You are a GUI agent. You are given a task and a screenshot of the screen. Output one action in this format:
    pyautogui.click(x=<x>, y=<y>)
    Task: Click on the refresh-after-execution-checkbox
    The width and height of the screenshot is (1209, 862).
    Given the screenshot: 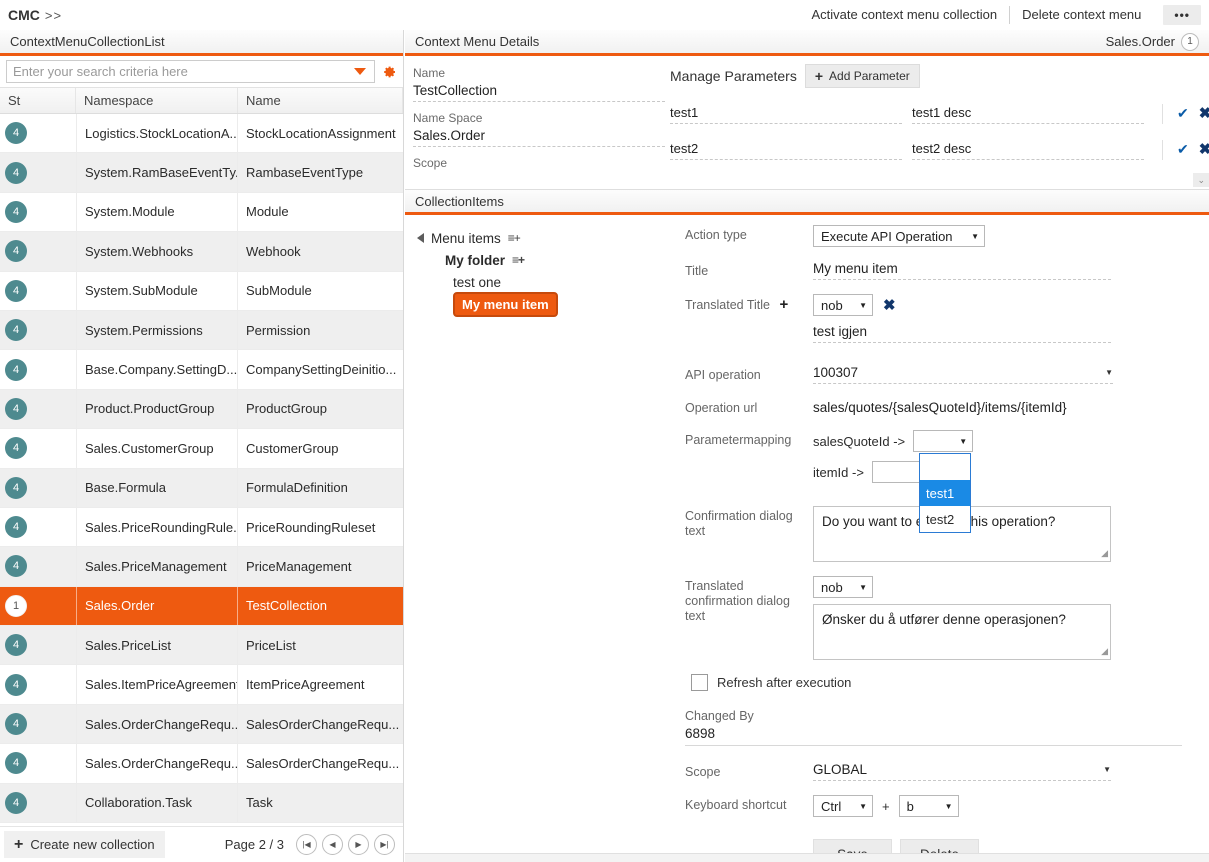 What is the action you would take?
    pyautogui.click(x=699, y=682)
    